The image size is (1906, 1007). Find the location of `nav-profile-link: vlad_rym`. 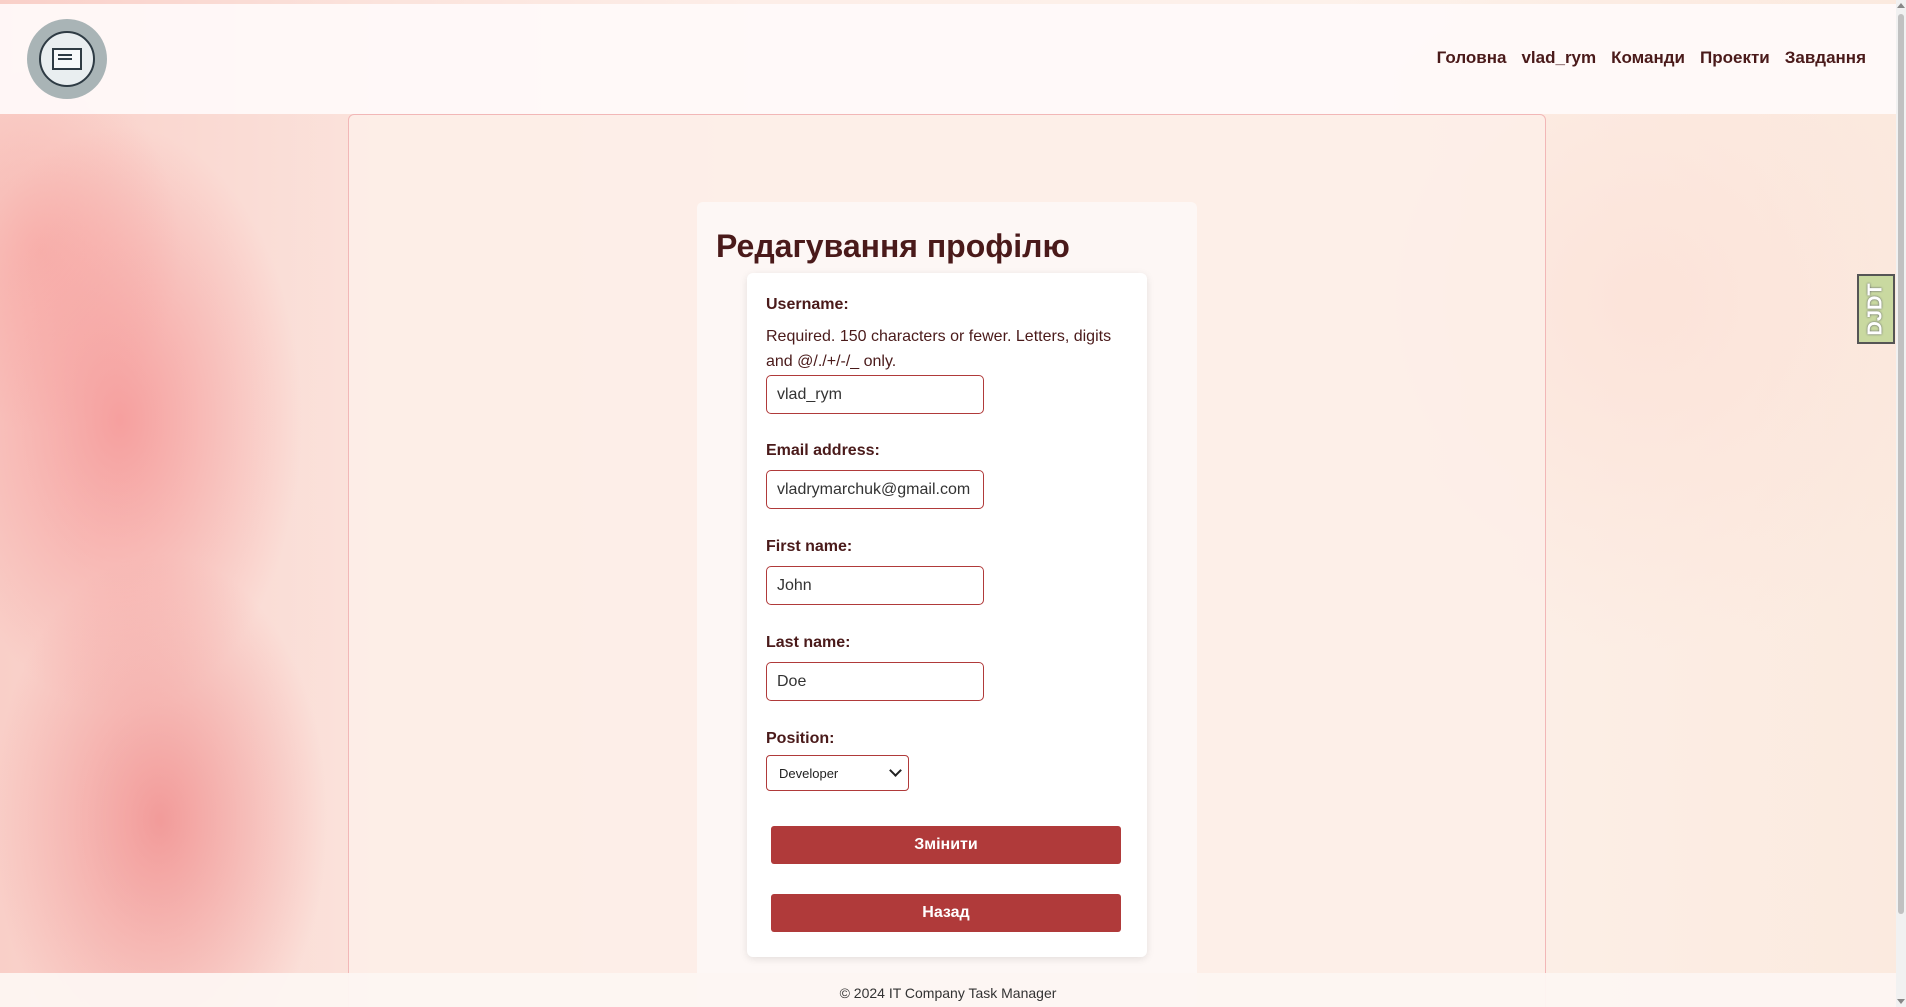

nav-profile-link: vlad_rym is located at coordinates (1558, 58).